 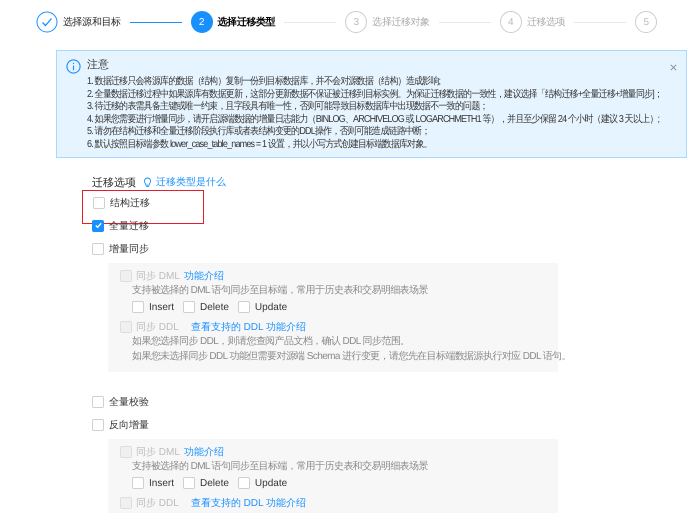 What do you see at coordinates (129, 249) in the screenshot?
I see `option-label: 增量同步` at bounding box center [129, 249].